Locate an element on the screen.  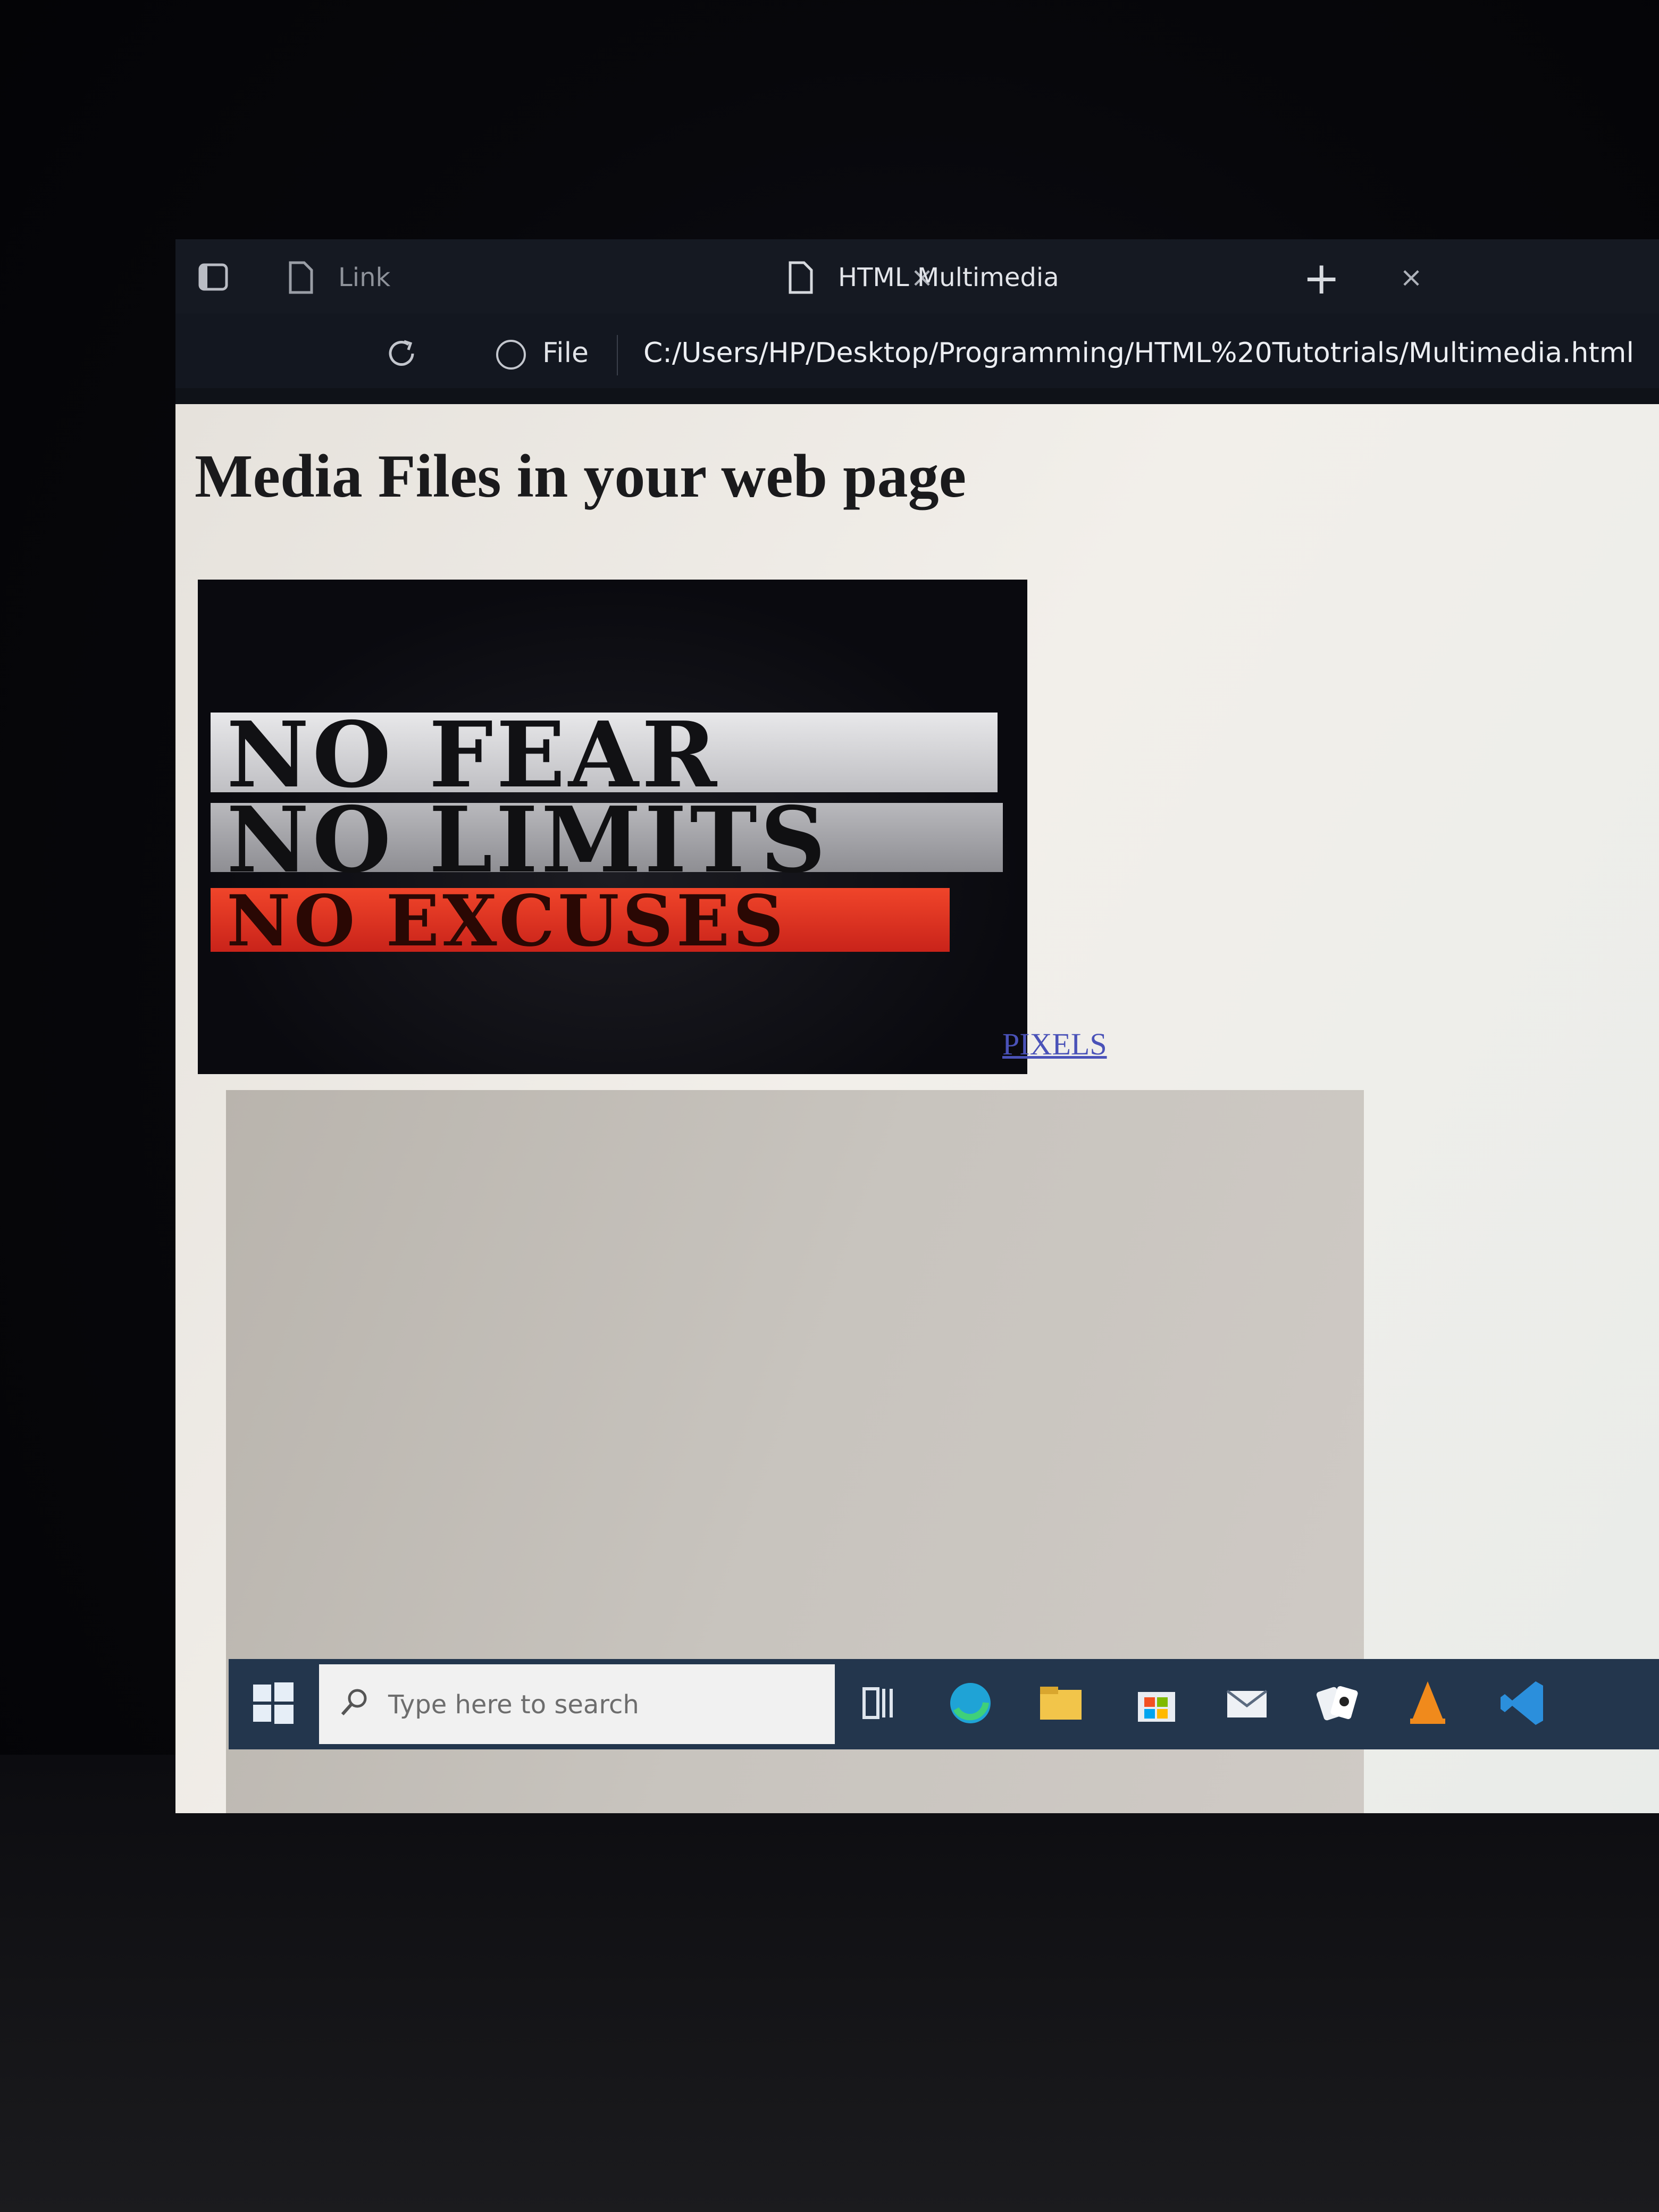
taskbar: Type here to search is located at coordinates (944, 1704).